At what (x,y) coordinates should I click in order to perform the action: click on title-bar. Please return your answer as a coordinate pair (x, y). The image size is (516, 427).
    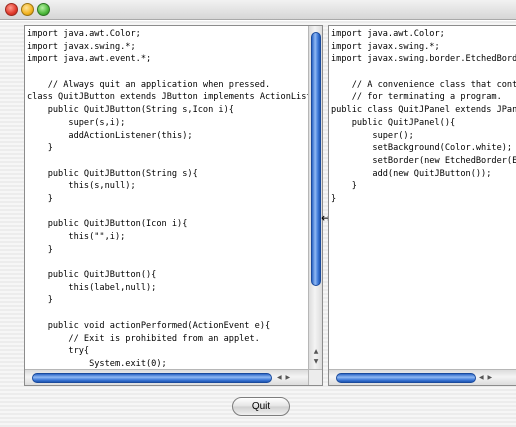
    Looking at the image, I should click on (258, 10).